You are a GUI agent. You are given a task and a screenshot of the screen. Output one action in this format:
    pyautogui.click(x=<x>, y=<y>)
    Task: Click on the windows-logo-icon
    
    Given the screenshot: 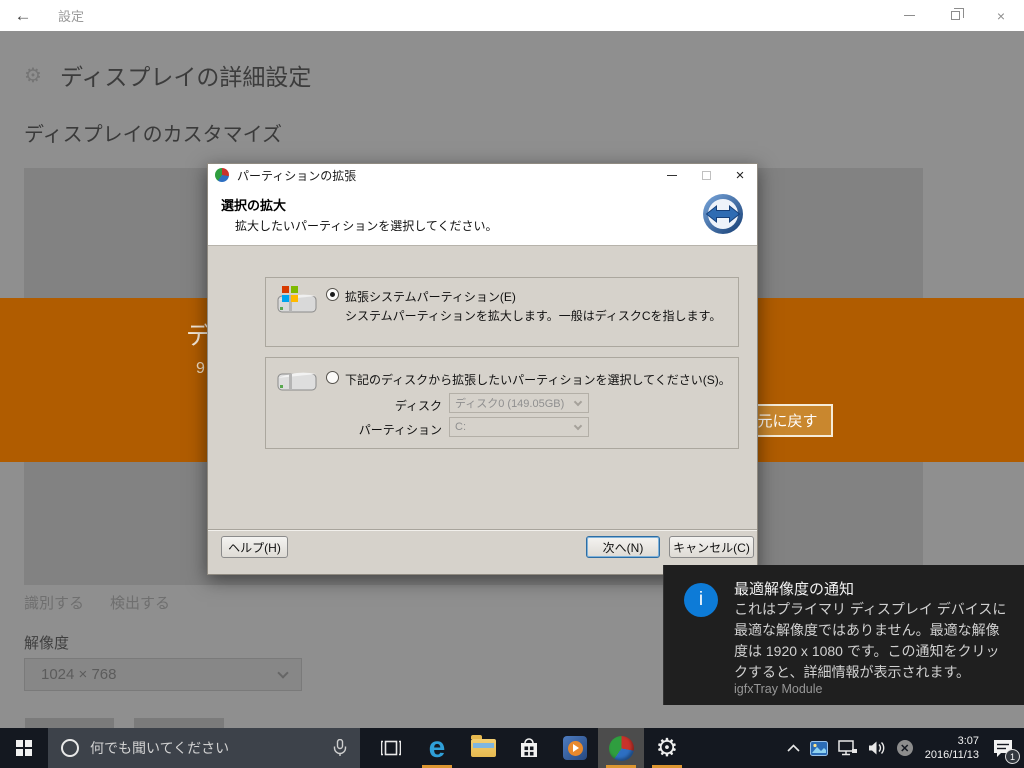 What is the action you would take?
    pyautogui.click(x=24, y=748)
    